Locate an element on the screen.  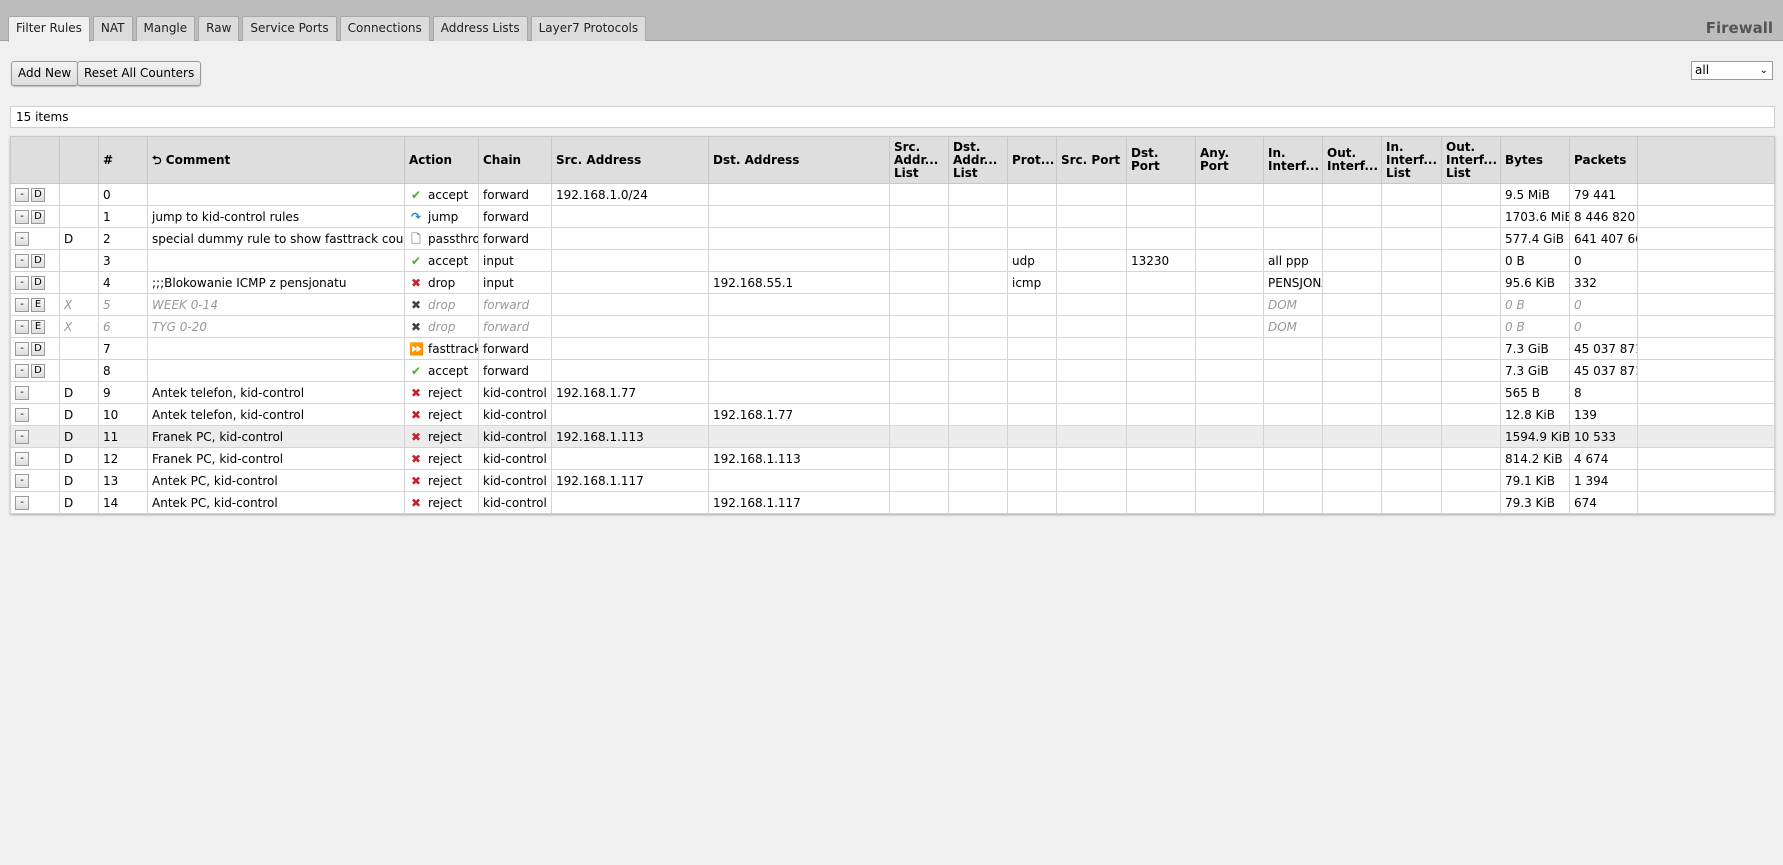
column-header: Dst. Addr... List is located at coordinates (978, 160).